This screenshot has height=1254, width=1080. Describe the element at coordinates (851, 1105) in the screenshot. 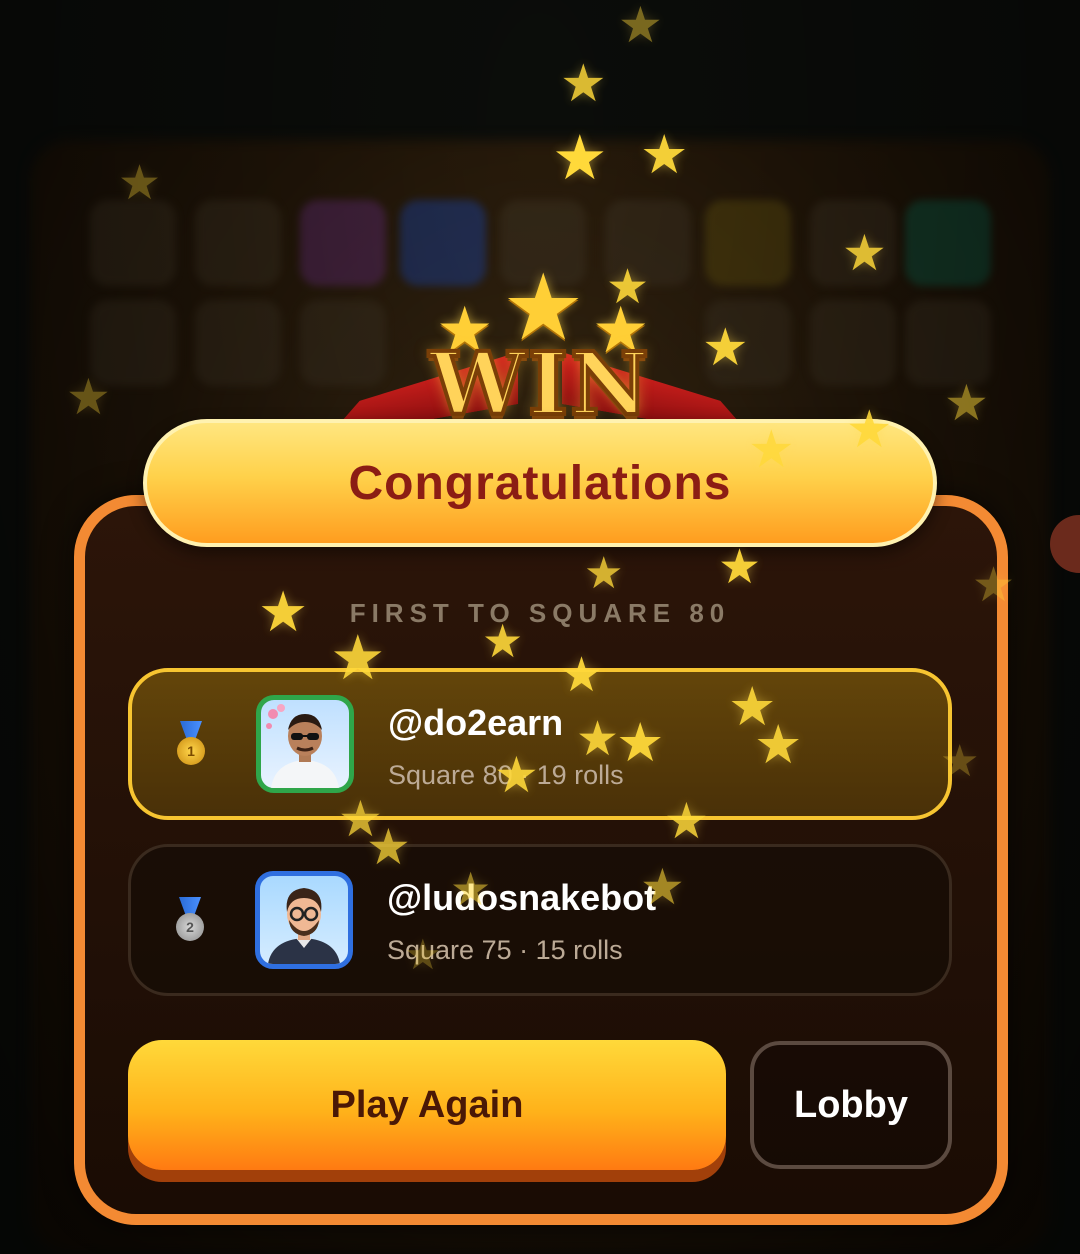

I see `lobby-button: Lobby` at that location.